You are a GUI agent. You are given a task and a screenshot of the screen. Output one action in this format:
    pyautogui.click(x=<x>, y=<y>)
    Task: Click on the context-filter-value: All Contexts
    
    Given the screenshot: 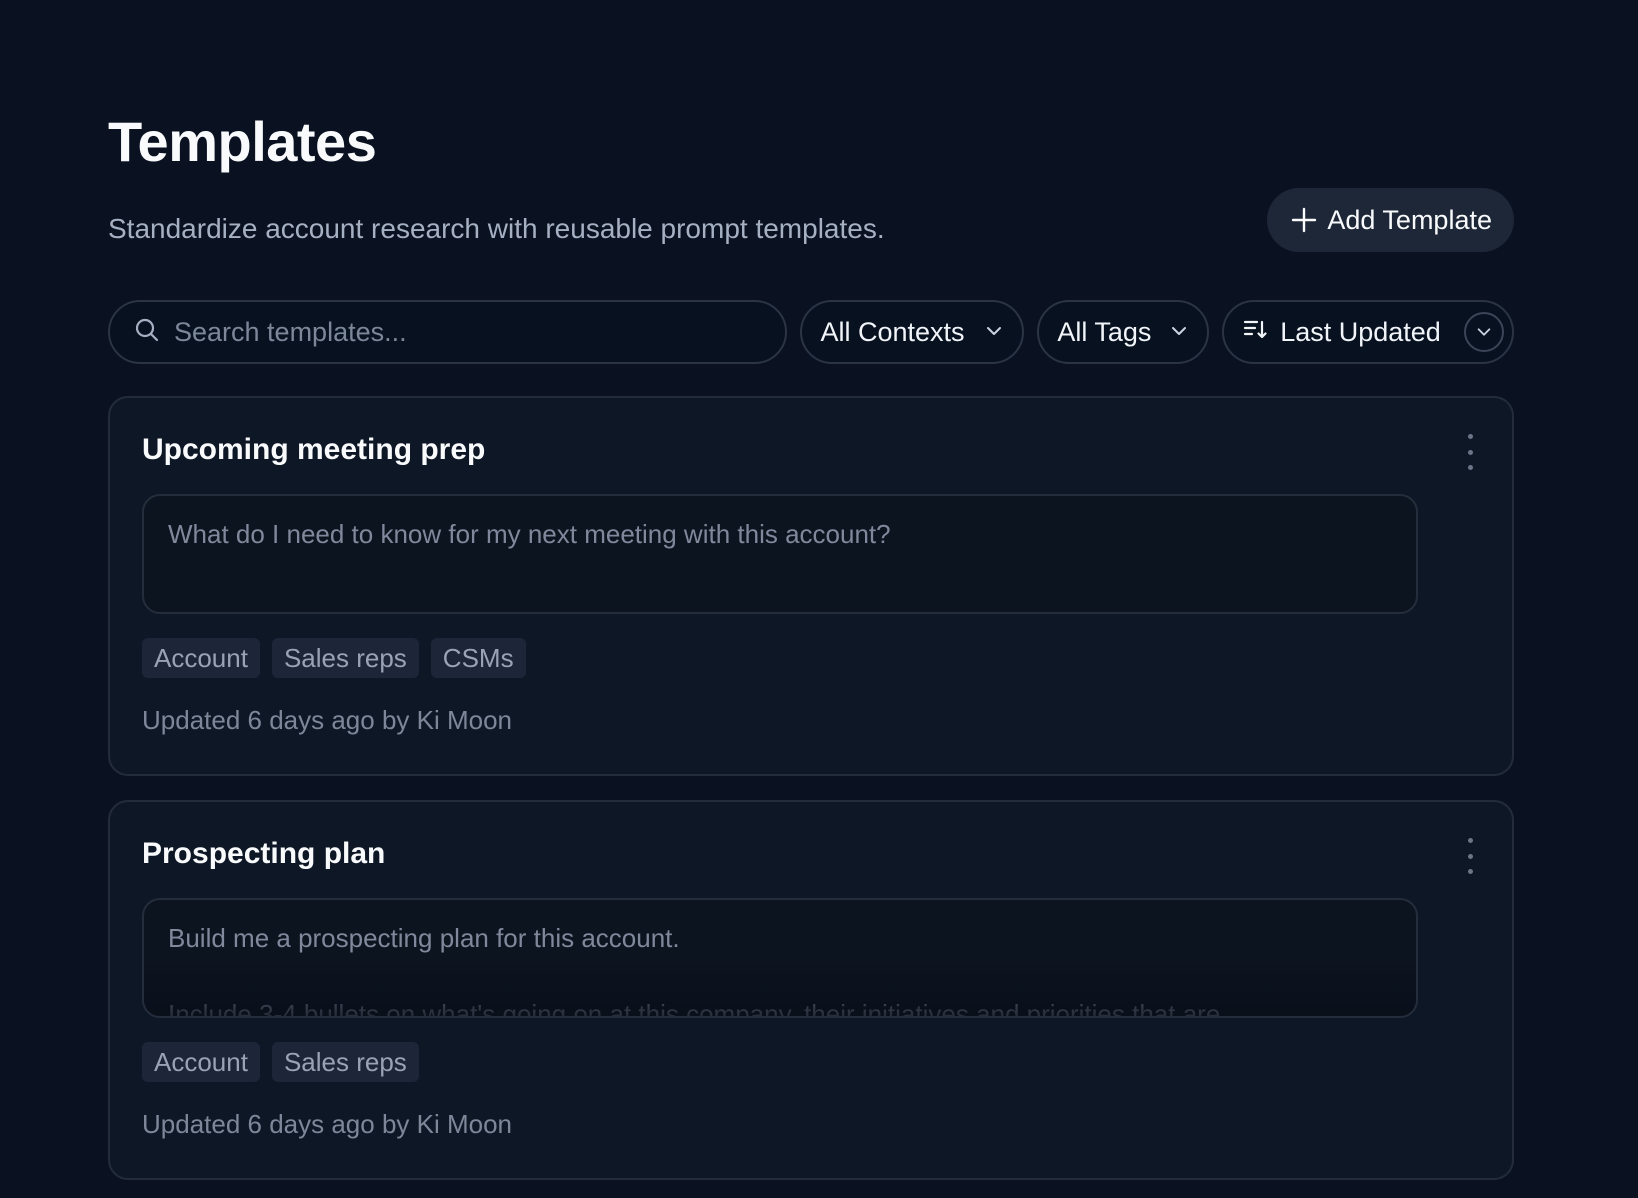 What is the action you would take?
    pyautogui.click(x=892, y=331)
    